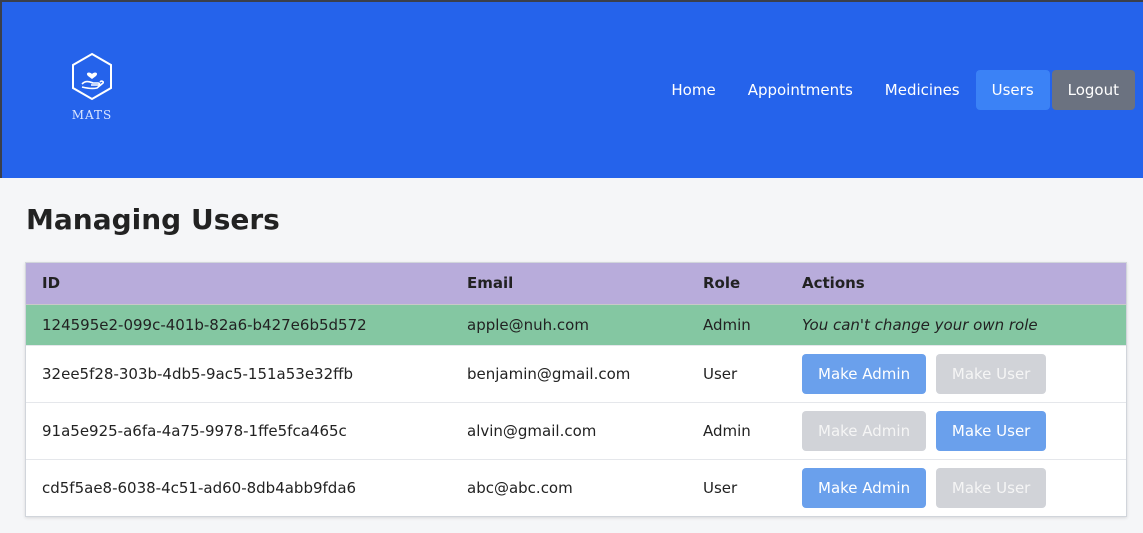  Describe the element at coordinates (1093, 90) in the screenshot. I see `logout-button: Logout` at that location.